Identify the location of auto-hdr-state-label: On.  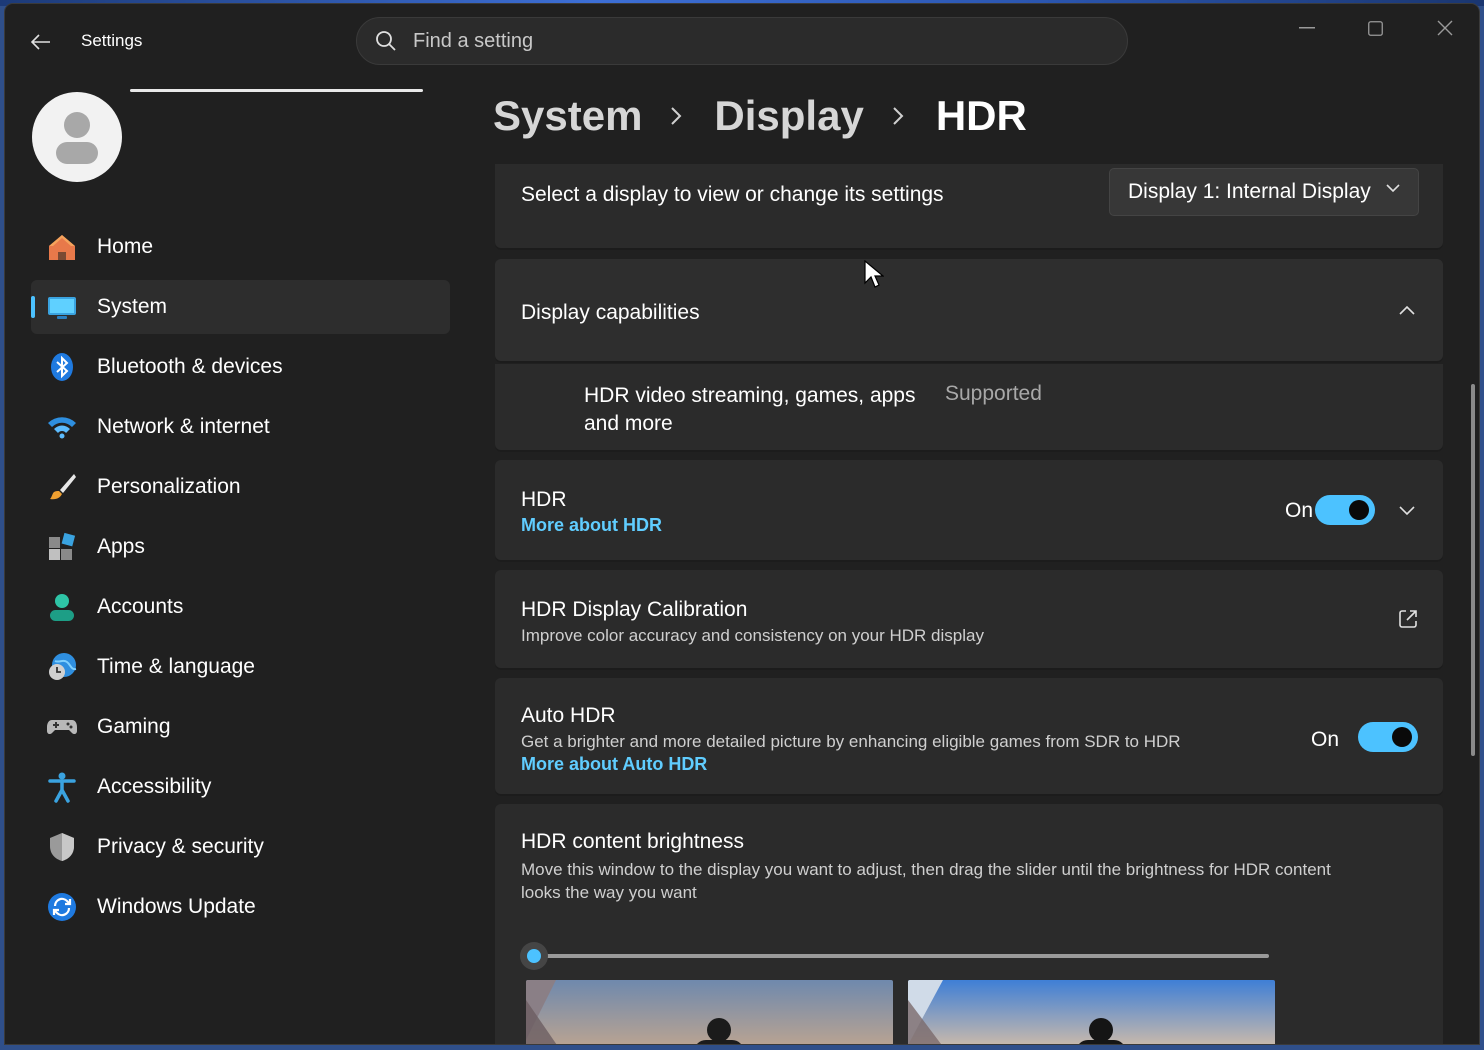
(1324, 739).